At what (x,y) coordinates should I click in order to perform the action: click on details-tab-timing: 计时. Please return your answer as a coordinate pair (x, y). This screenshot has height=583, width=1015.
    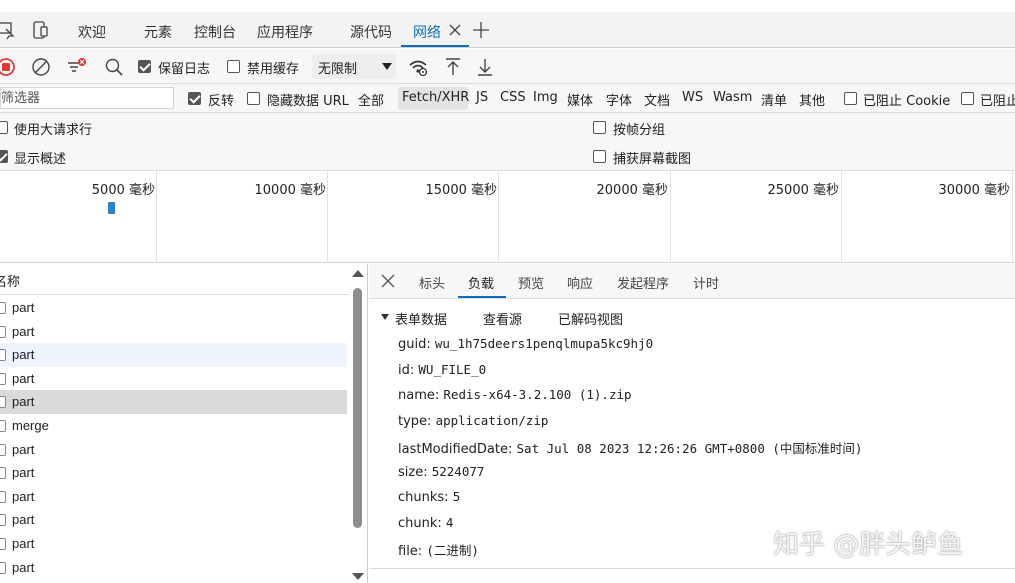
    Looking at the image, I should click on (706, 282).